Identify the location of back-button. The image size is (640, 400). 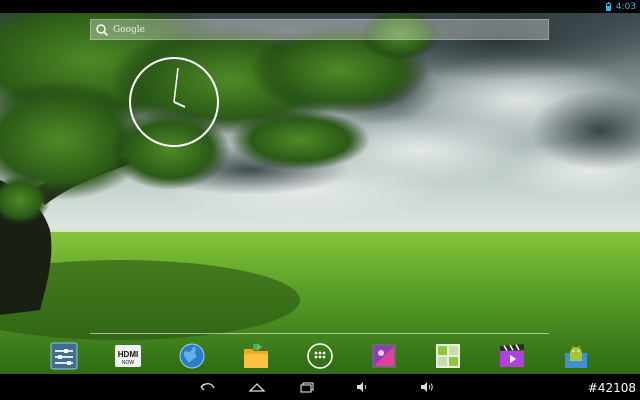
(207, 387).